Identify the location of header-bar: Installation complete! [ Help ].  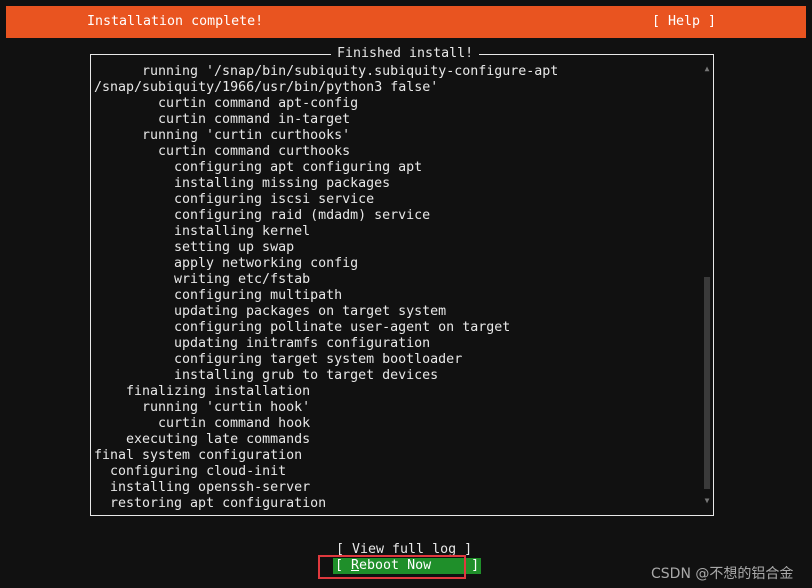
(406, 22).